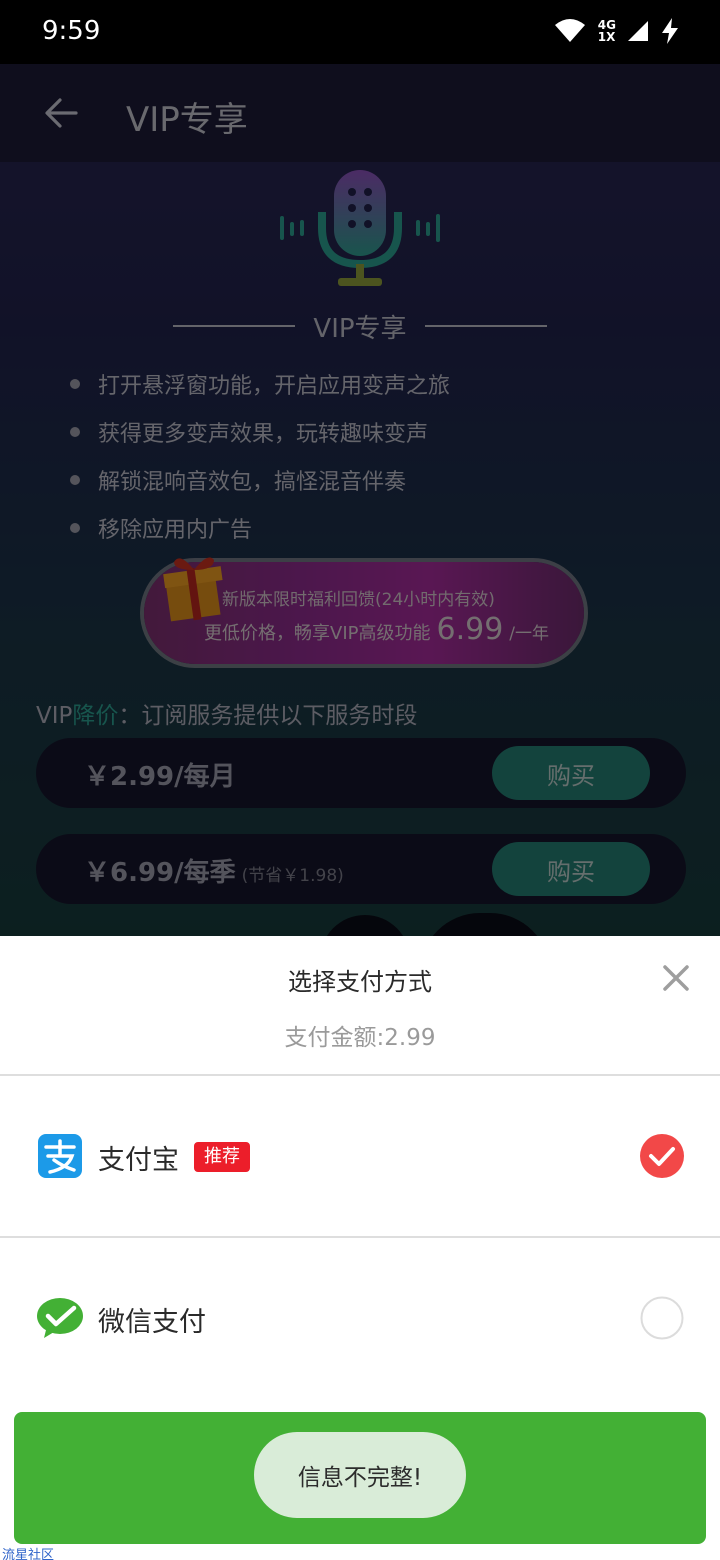 The width and height of the screenshot is (720, 1560). I want to click on wifi-icon, so click(569, 30).